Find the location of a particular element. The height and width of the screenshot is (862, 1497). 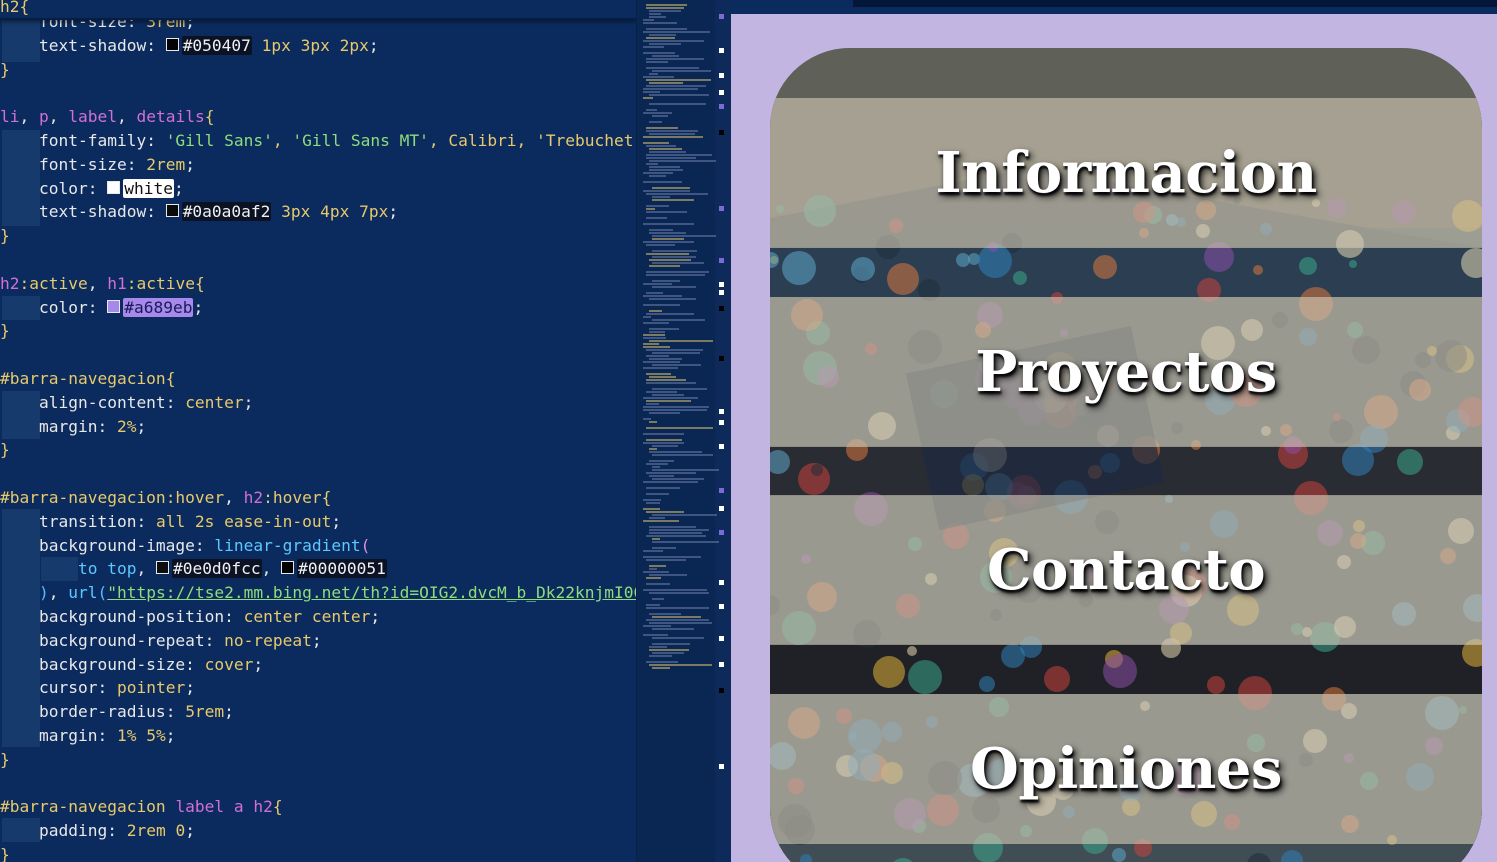

code-line: li, p, label, details{ is located at coordinates (107, 117).